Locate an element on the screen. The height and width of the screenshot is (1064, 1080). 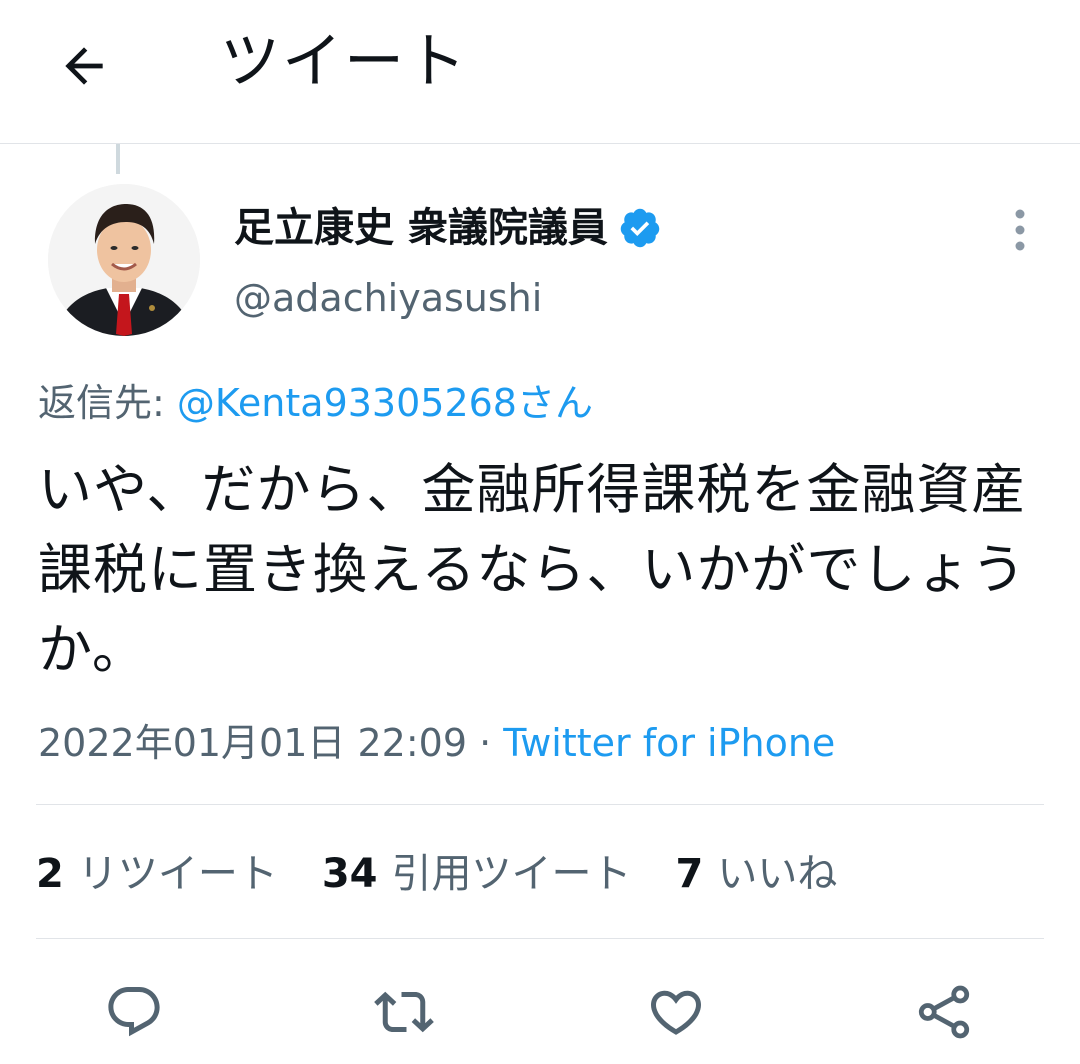
reply-button is located at coordinates (134, 1012).